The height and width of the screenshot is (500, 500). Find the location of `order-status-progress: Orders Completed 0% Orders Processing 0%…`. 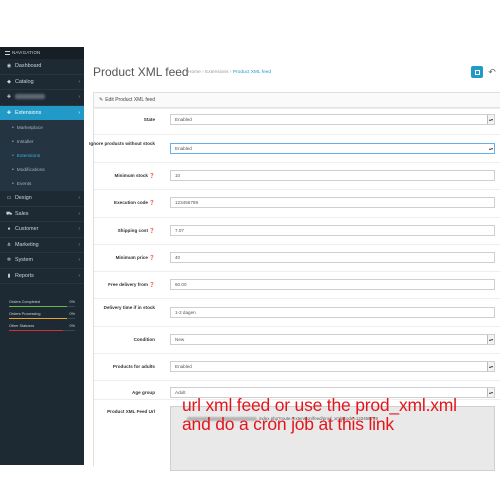

order-status-progress: Orders Completed 0% Orders Processing 0%… is located at coordinates (42, 316).